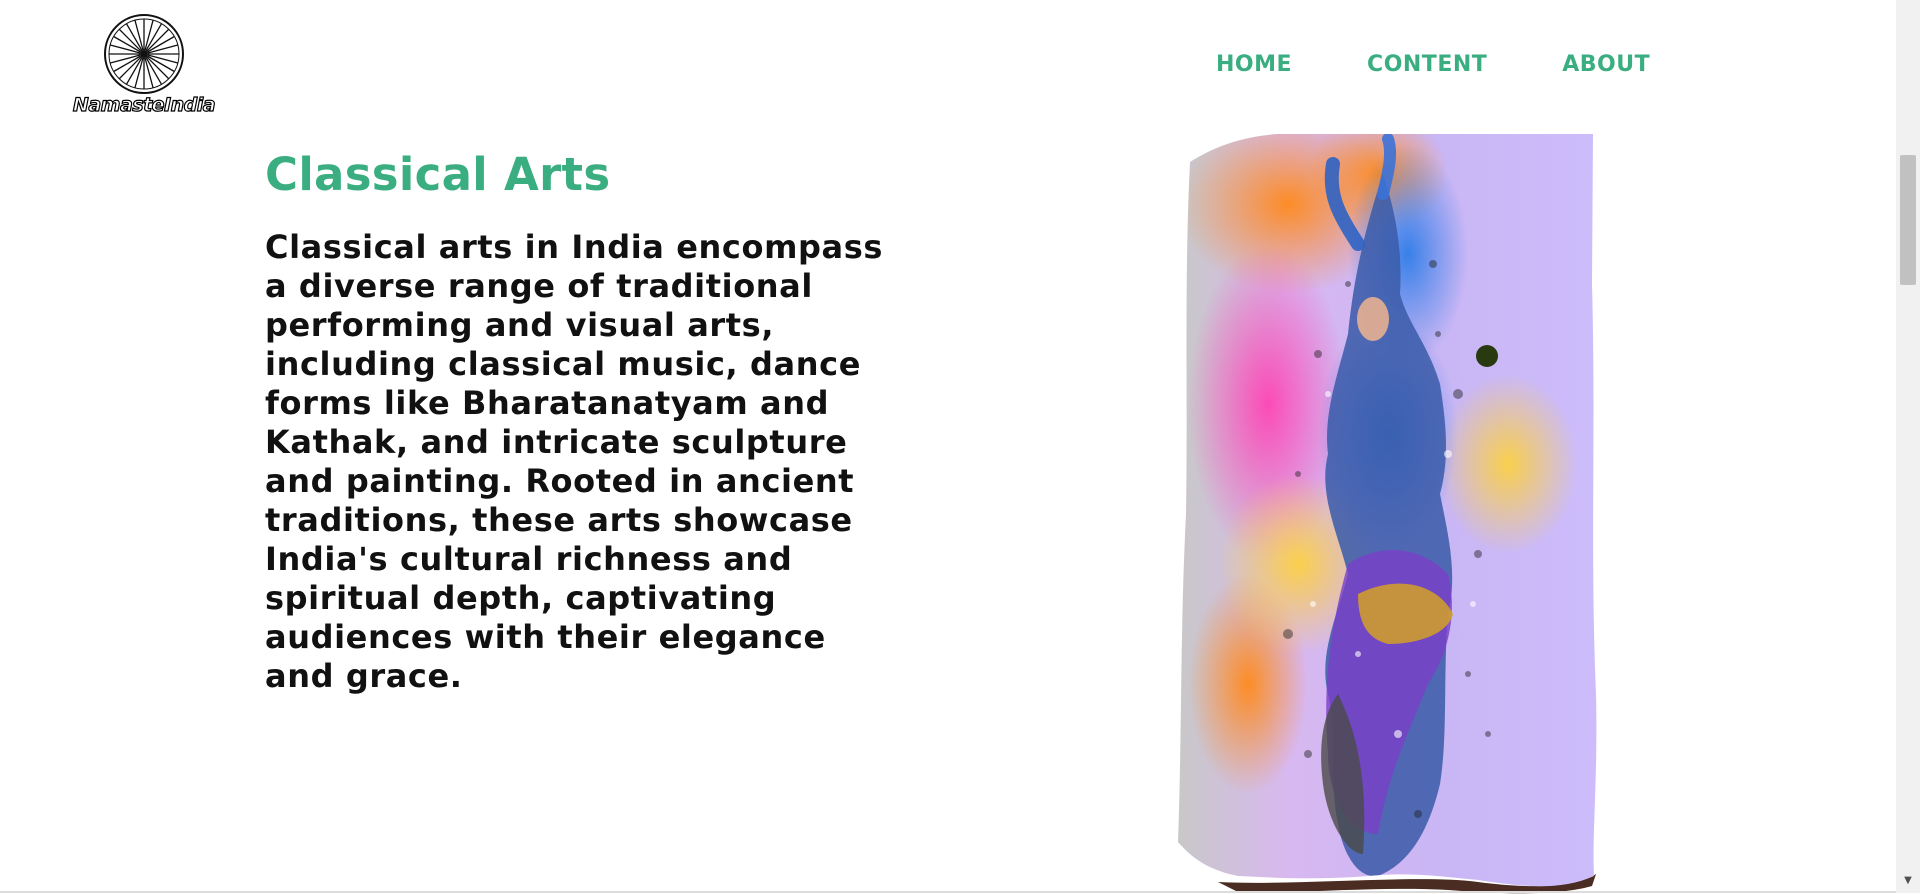 This screenshot has height=894, width=1920. Describe the element at coordinates (1487, 356) in the screenshot. I see `cursor-dot` at that location.